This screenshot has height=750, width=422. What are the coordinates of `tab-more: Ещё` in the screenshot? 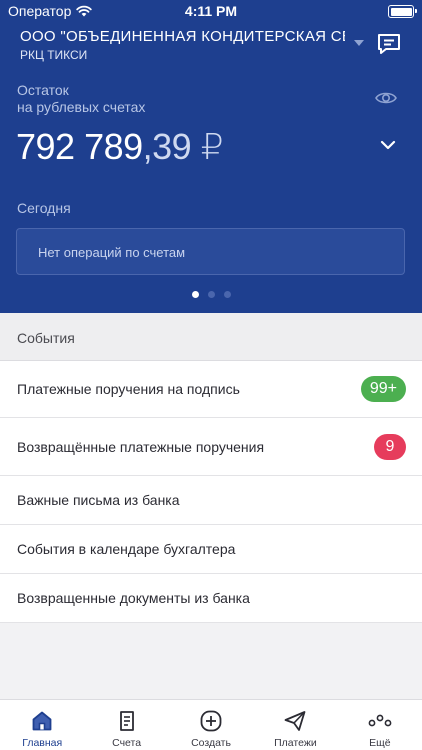 It's located at (380, 725).